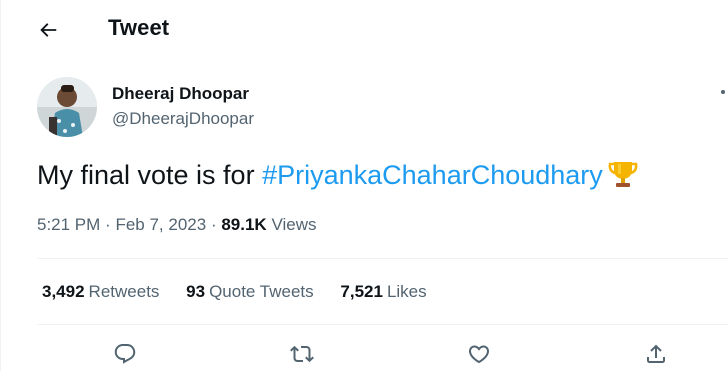 This screenshot has width=728, height=371. What do you see at coordinates (150, 175) in the screenshot?
I see `tweet-text-prefix: My final vote is for` at bounding box center [150, 175].